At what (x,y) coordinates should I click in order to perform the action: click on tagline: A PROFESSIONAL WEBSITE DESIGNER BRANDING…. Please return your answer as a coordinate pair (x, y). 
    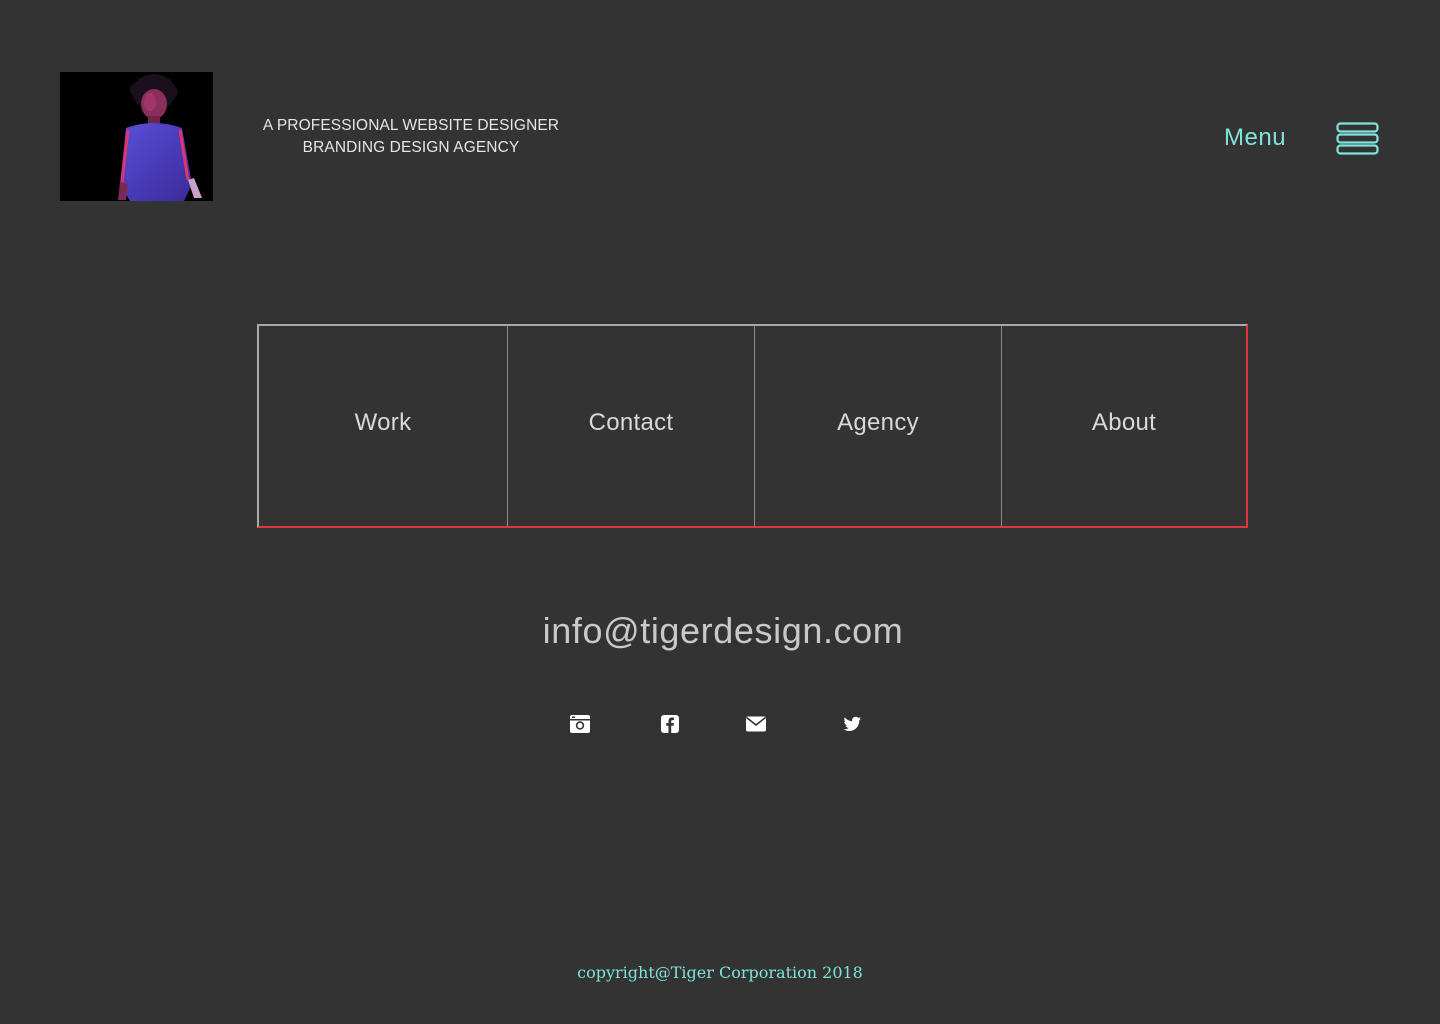
    Looking at the image, I should click on (411, 137).